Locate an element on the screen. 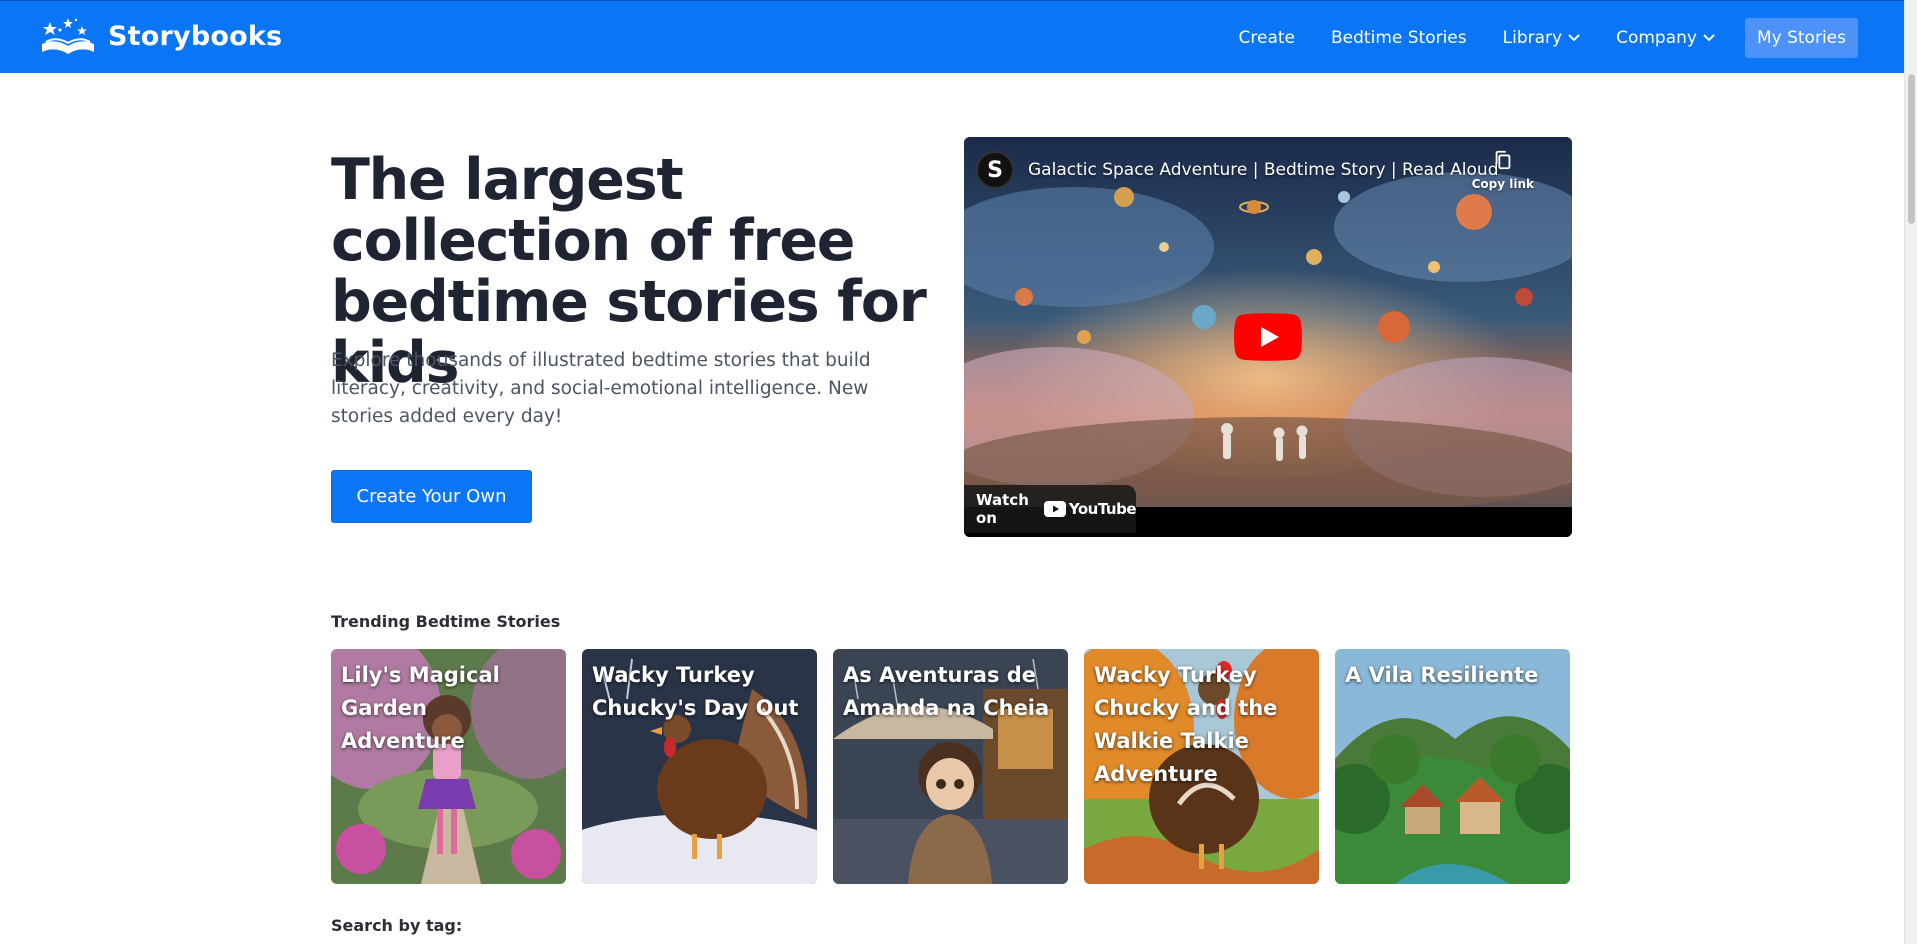 The height and width of the screenshot is (944, 1917). page-scrollbar is located at coordinates (1910, 472).